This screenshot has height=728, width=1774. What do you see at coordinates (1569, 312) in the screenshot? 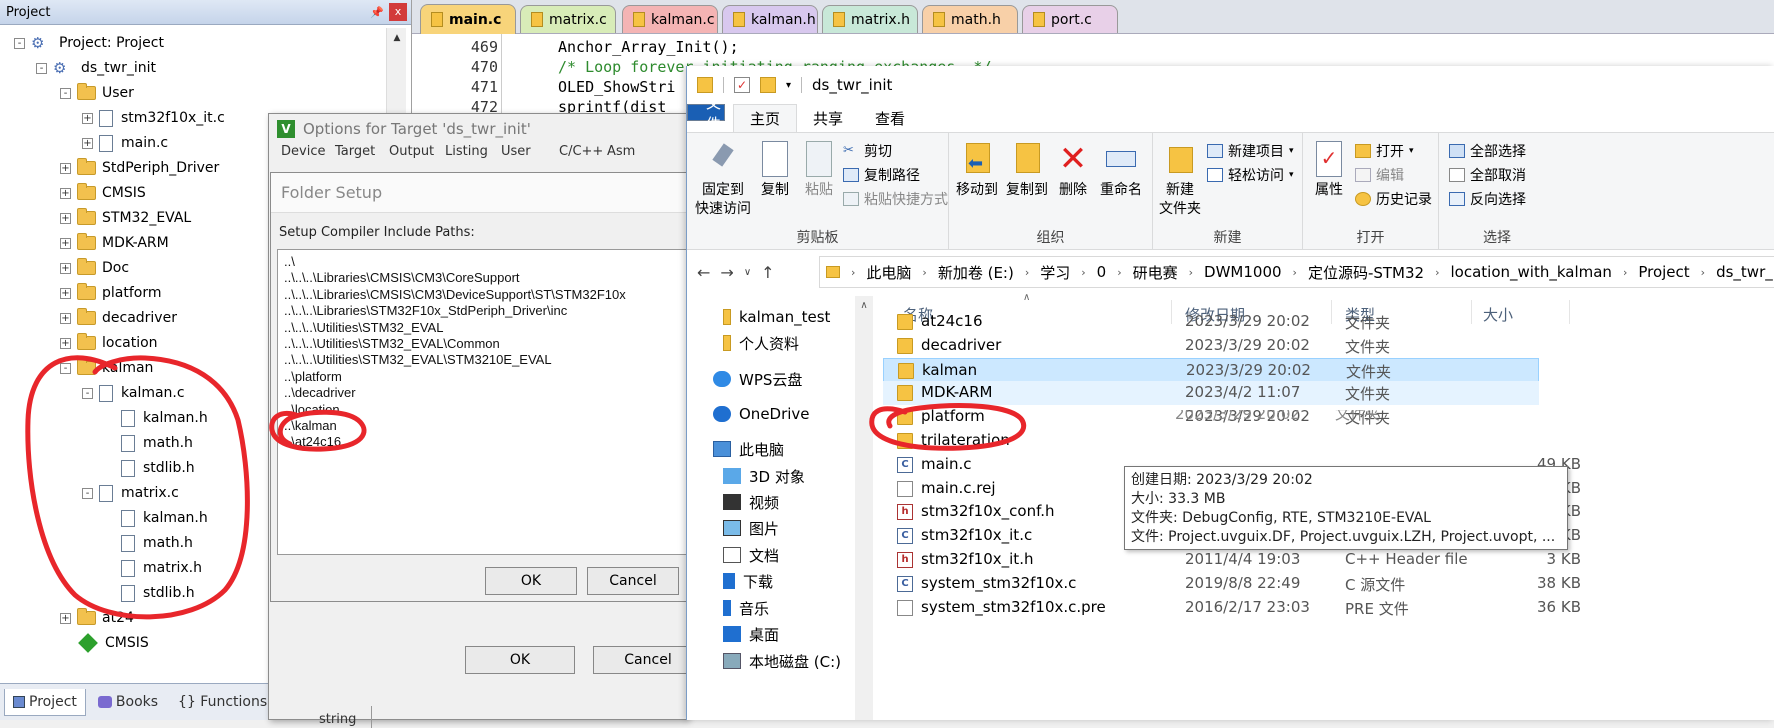
I see `column-divider` at bounding box center [1569, 312].